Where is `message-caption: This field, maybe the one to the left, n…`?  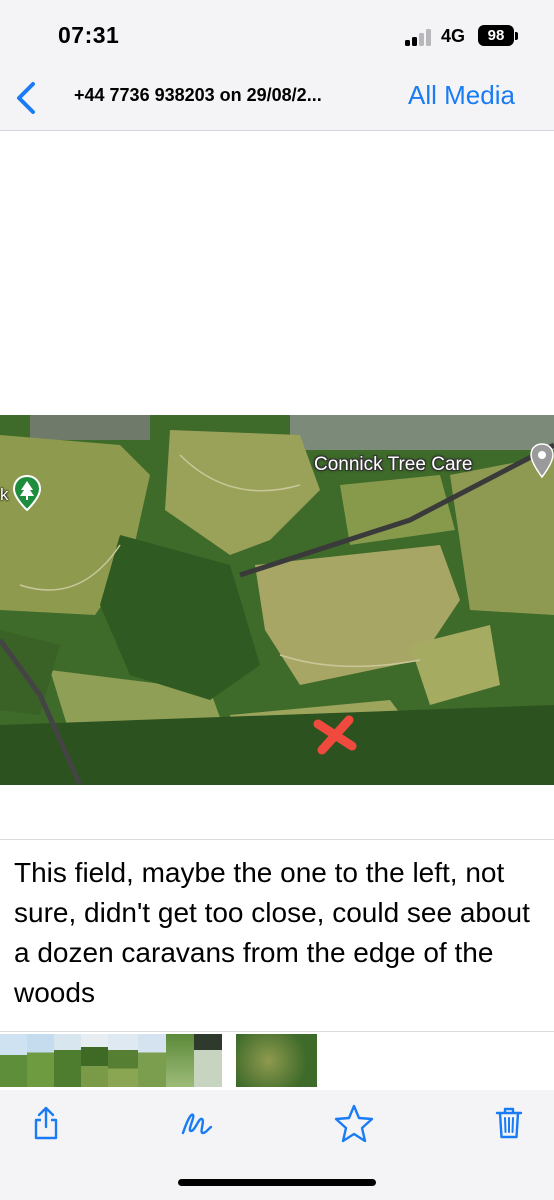 message-caption: This field, maybe the one to the left, n… is located at coordinates (272, 932).